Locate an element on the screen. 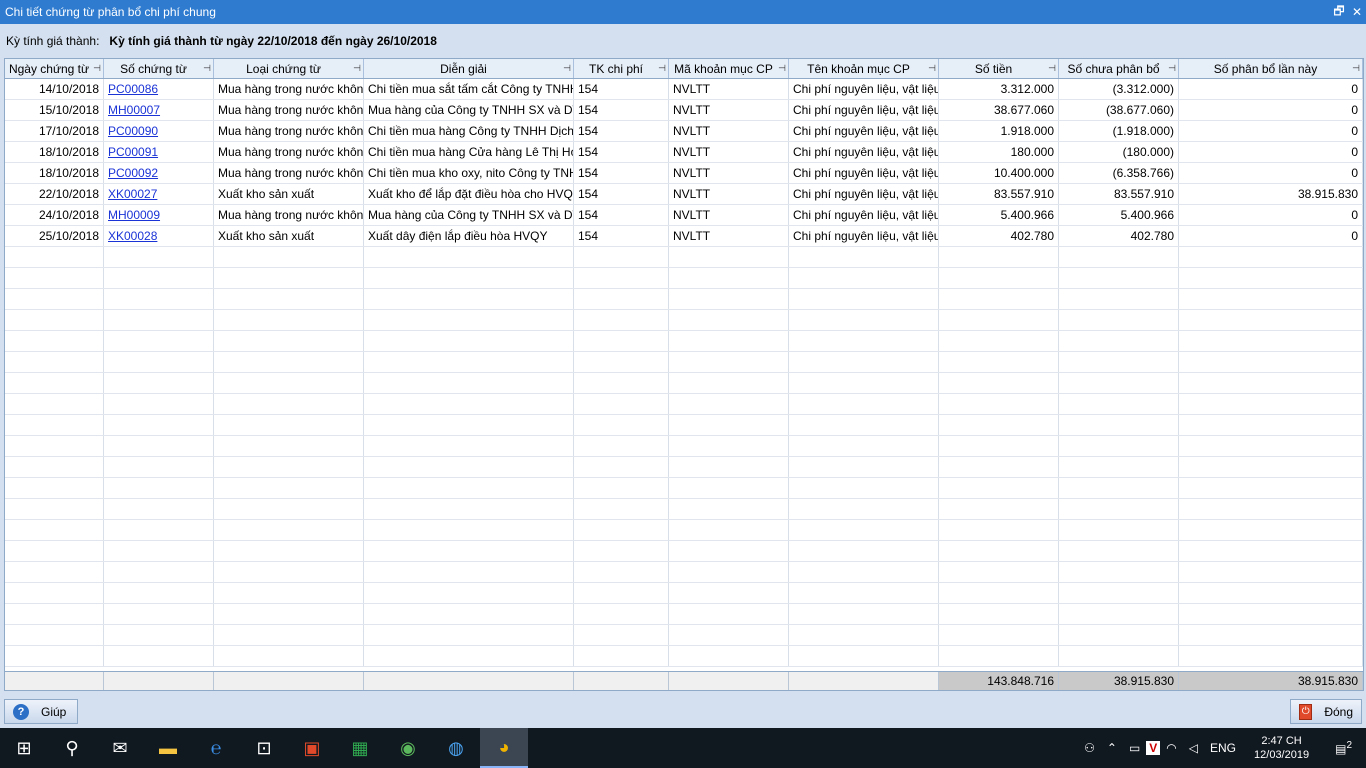 The image size is (1366, 768). excel-icon: ▦ is located at coordinates (360, 748).